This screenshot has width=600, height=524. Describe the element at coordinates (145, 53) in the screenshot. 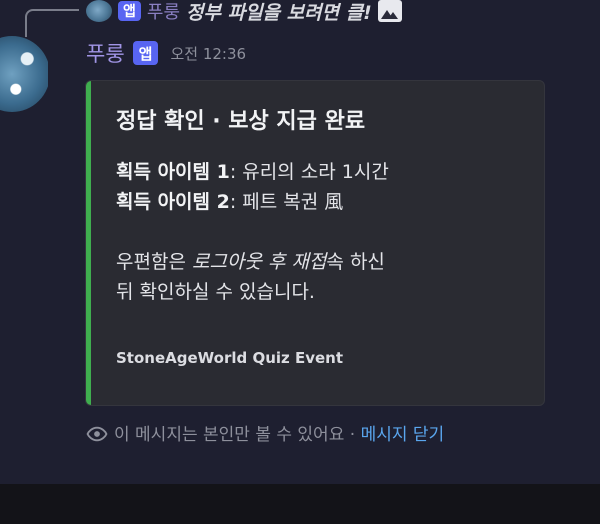

I see `app-badge: 앱` at that location.